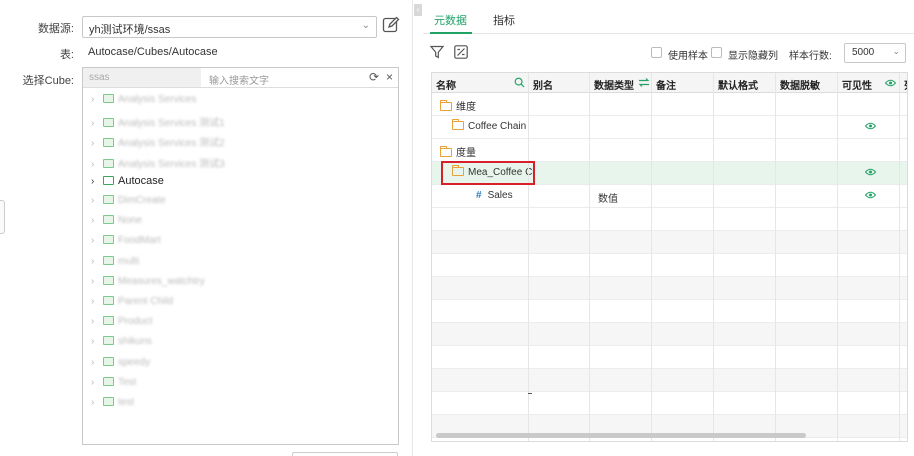 This screenshot has height=456, width=914. Describe the element at coordinates (146, 301) in the screenshot. I see `tree-item-label: Parent Child` at that location.